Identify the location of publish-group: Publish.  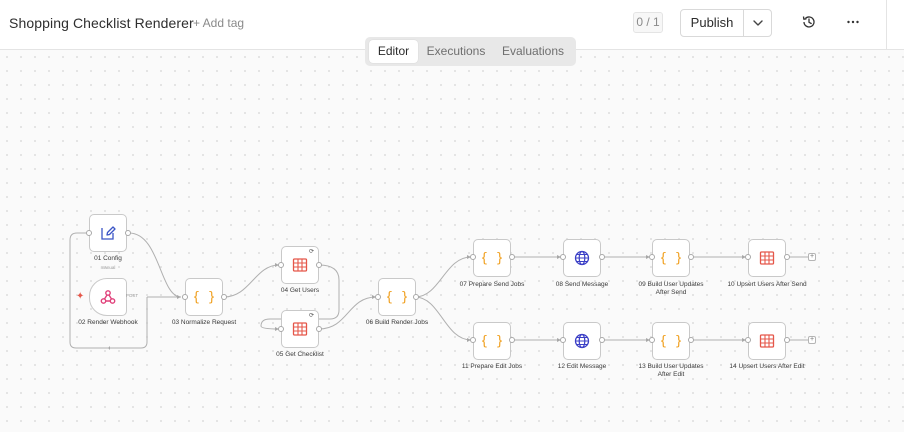
(726, 23).